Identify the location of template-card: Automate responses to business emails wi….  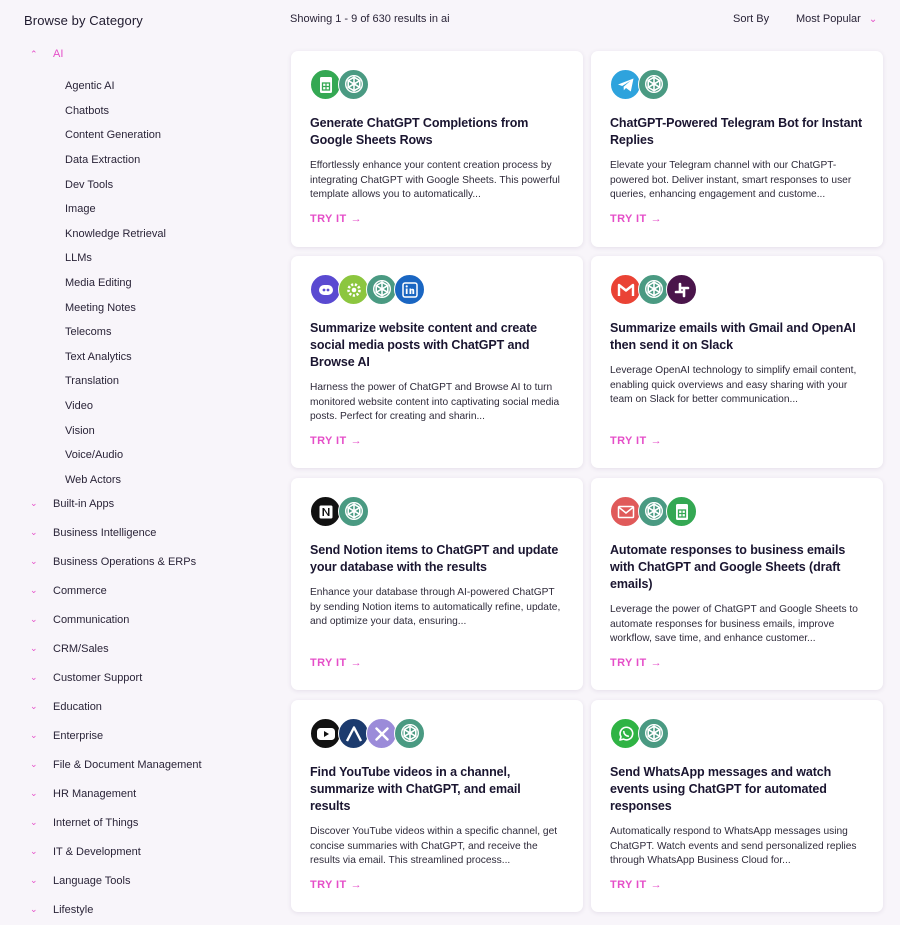
(737, 584).